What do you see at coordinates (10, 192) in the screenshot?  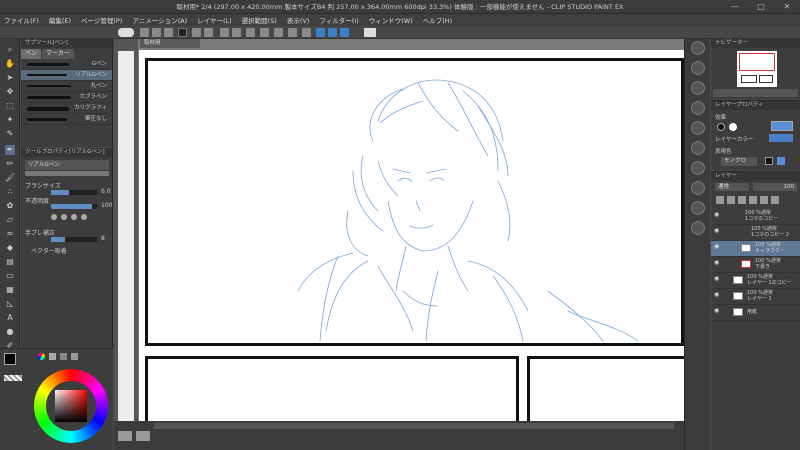 I see `airbrush-tool-icon: ∴` at bounding box center [10, 192].